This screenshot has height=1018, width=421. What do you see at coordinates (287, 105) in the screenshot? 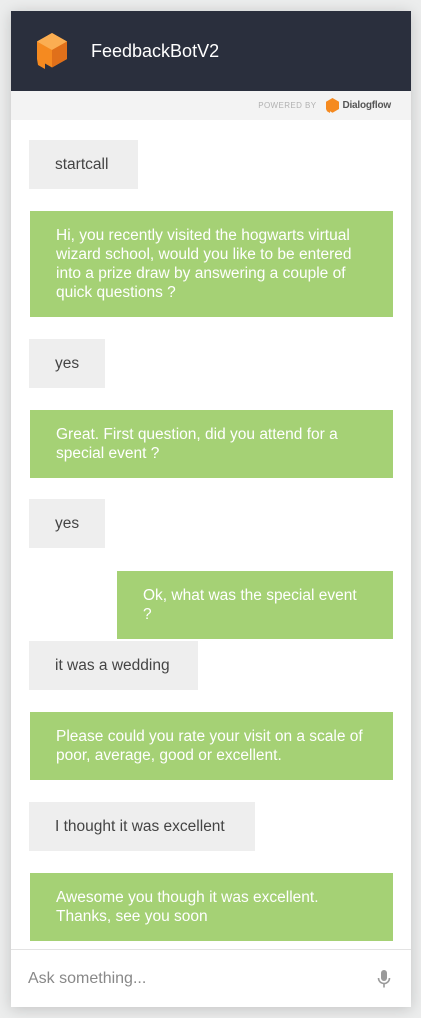
I see `powered-by-label: POWERED BY` at bounding box center [287, 105].